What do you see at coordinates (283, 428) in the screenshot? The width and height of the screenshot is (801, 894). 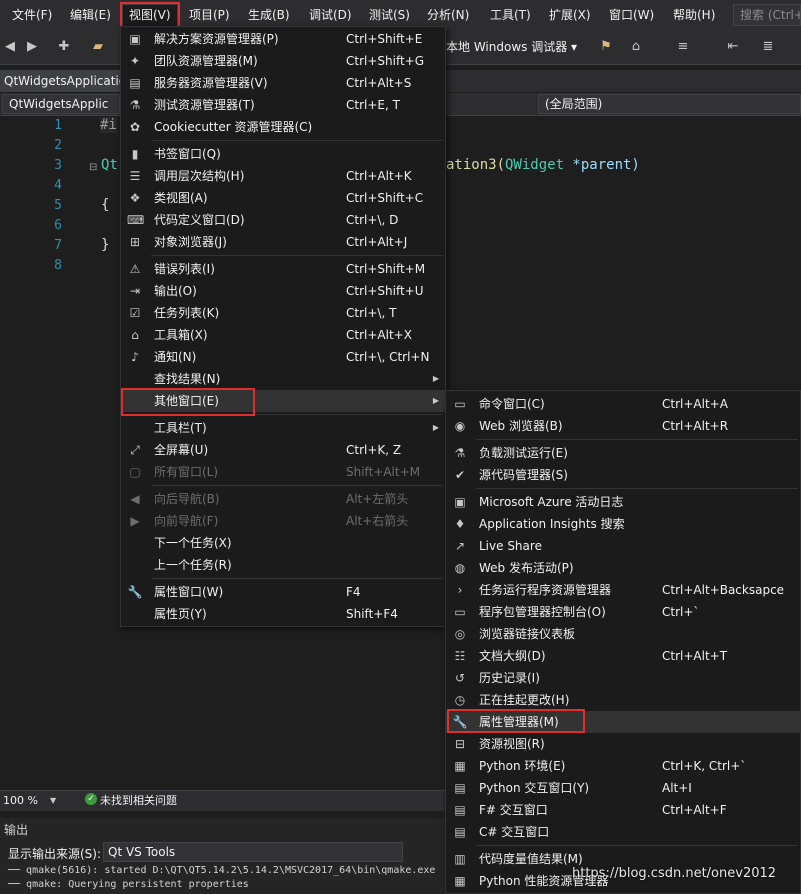 I see `menu-item: 工具栏(T) ▶` at bounding box center [283, 428].